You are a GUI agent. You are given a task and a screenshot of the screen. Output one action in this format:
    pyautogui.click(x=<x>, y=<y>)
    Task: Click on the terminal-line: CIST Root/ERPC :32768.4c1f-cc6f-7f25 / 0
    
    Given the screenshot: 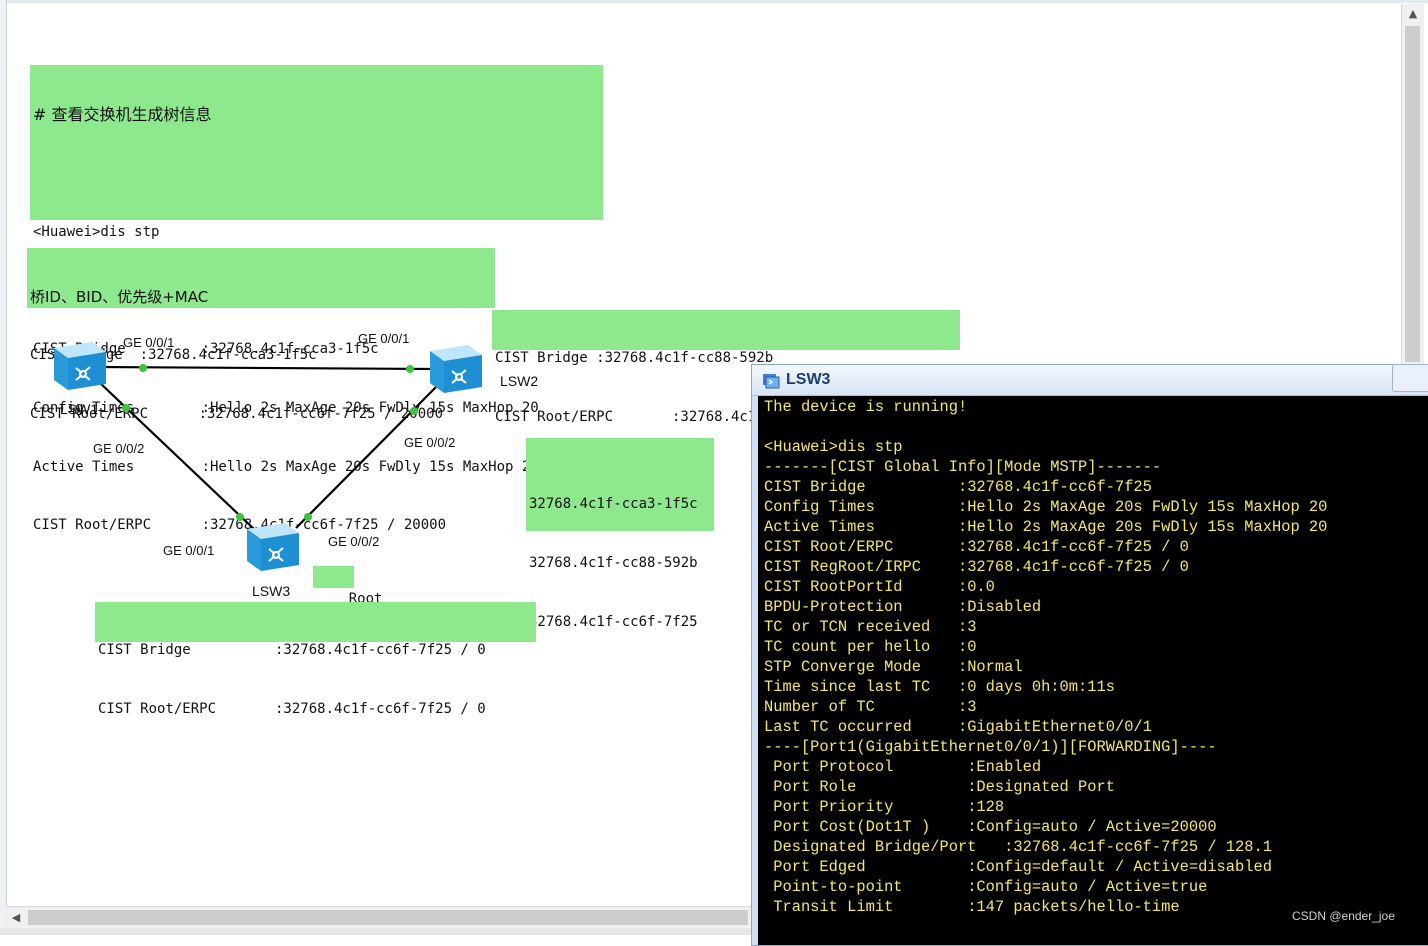 What is the action you would take?
    pyautogui.click(x=976, y=547)
    